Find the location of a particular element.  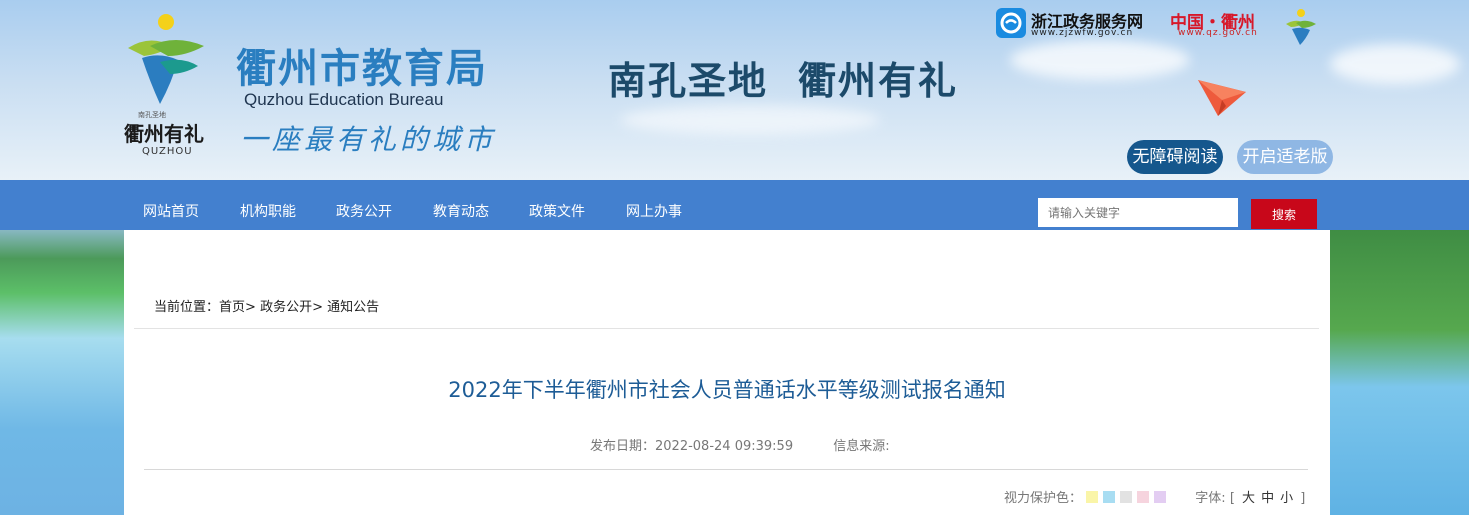

nav-item-organization: 机构职能 is located at coordinates (268, 205).